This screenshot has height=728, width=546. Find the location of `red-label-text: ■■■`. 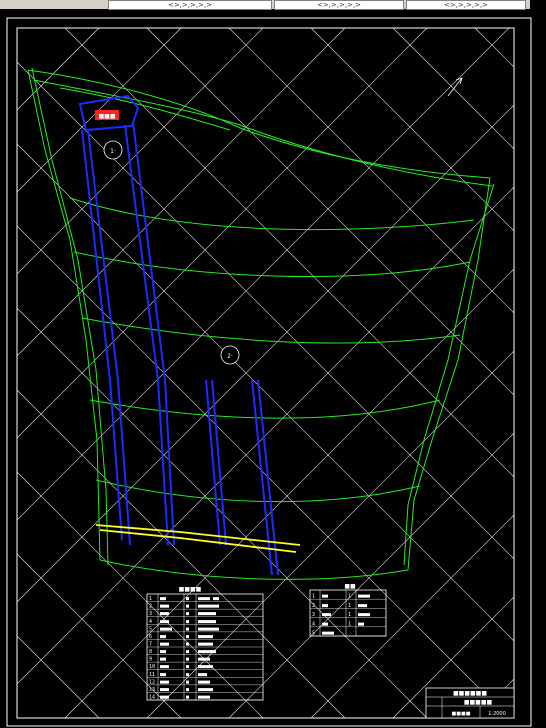

red-label-text: ■■■ is located at coordinates (106, 116).